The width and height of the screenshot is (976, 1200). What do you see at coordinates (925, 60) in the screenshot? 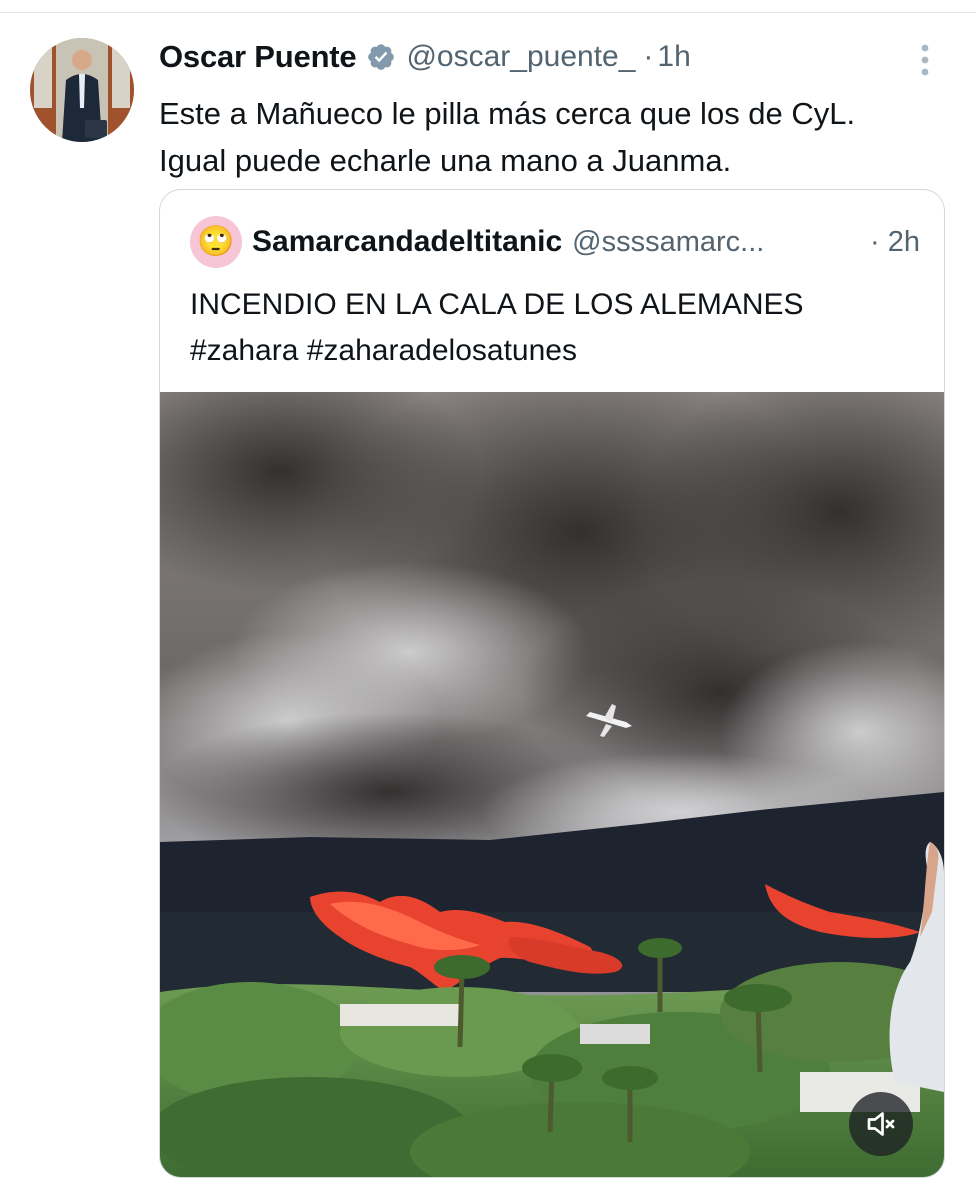
I see `more-vertical-icon` at bounding box center [925, 60].